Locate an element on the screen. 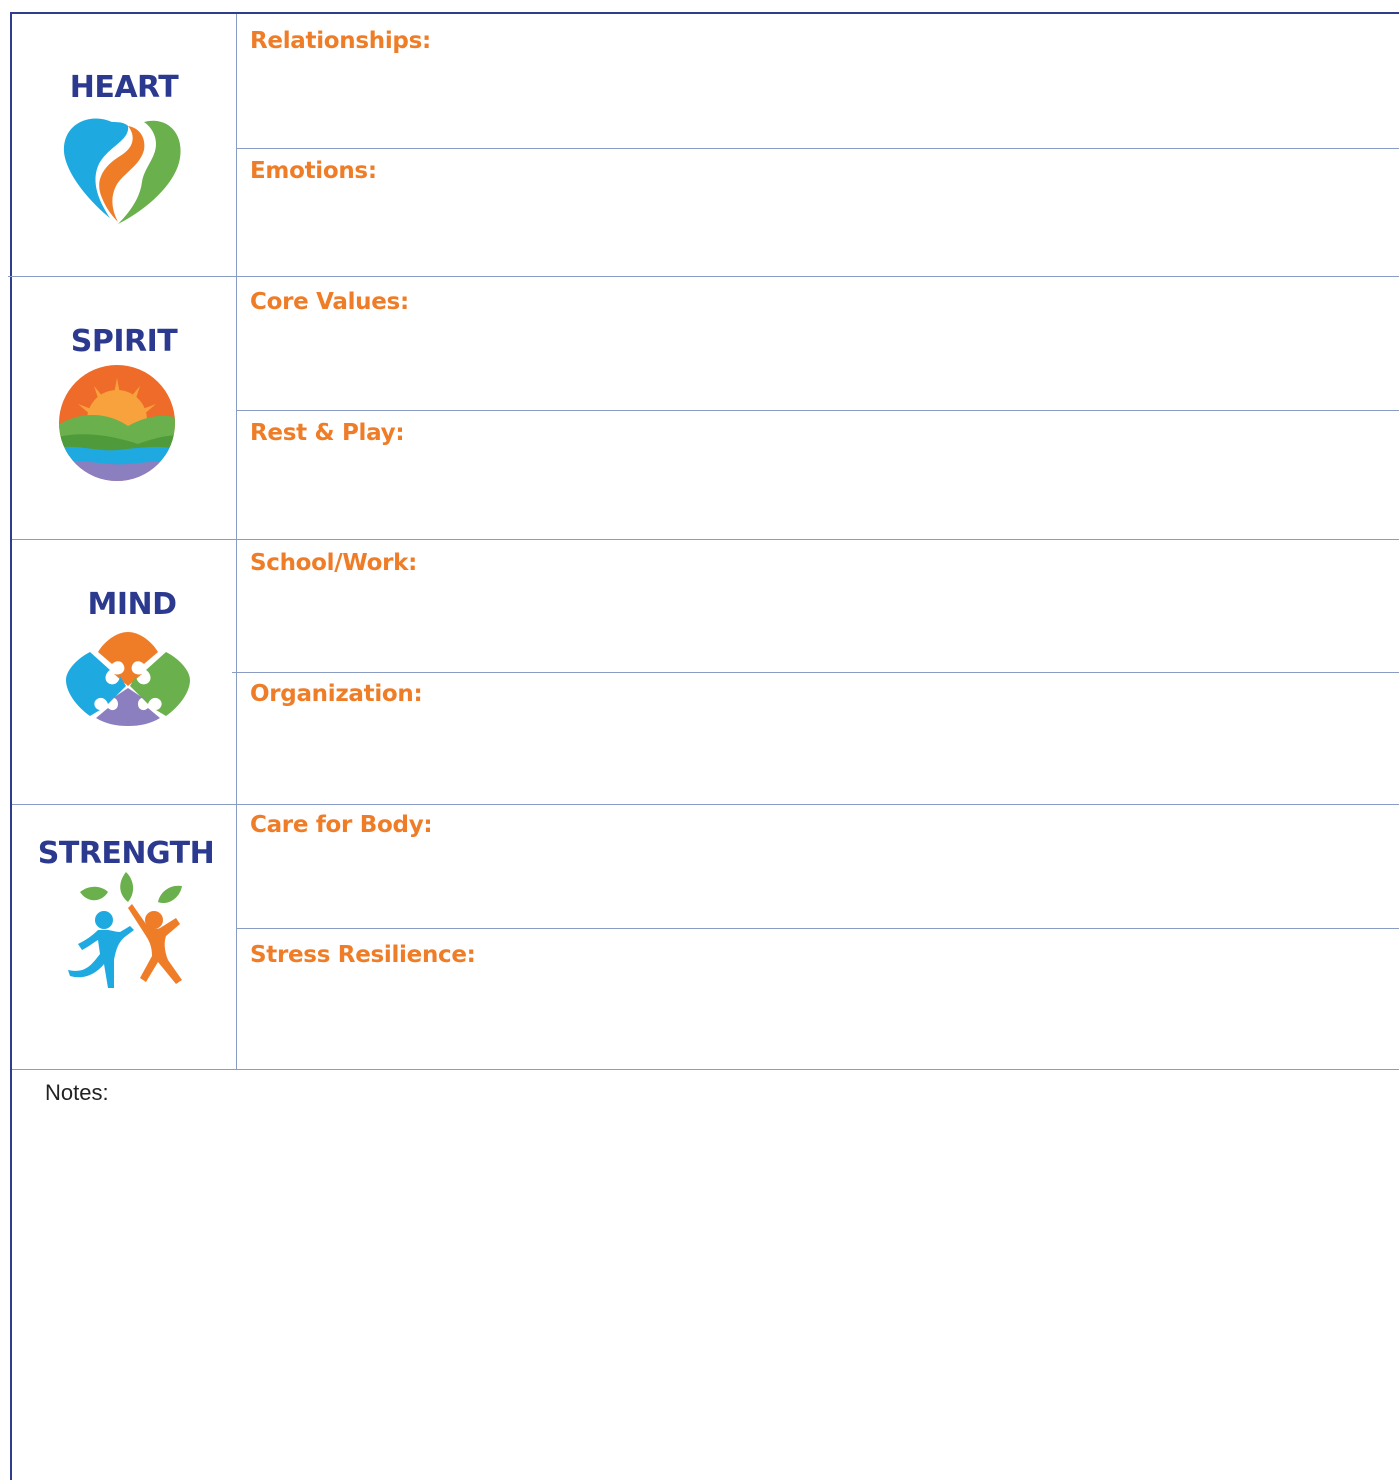 Image resolution: width=1399 pixels, height=1480 pixels. sunrise-landscape-icon is located at coordinates (117, 423).